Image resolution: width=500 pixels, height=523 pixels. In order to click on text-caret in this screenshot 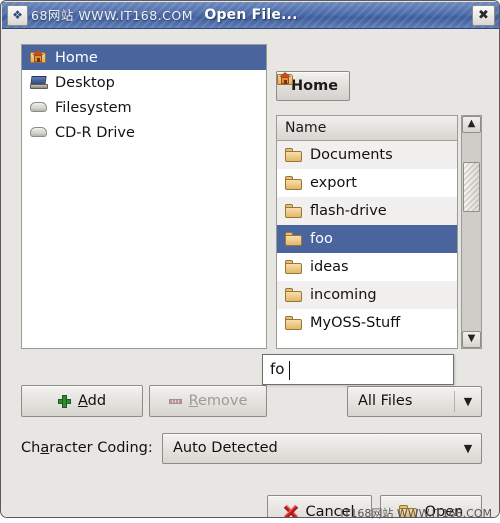, I will do `click(289, 370)`.